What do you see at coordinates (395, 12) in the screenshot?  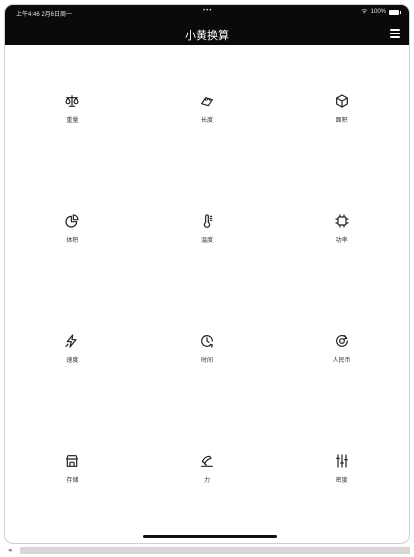 I see `battery-icon` at bounding box center [395, 12].